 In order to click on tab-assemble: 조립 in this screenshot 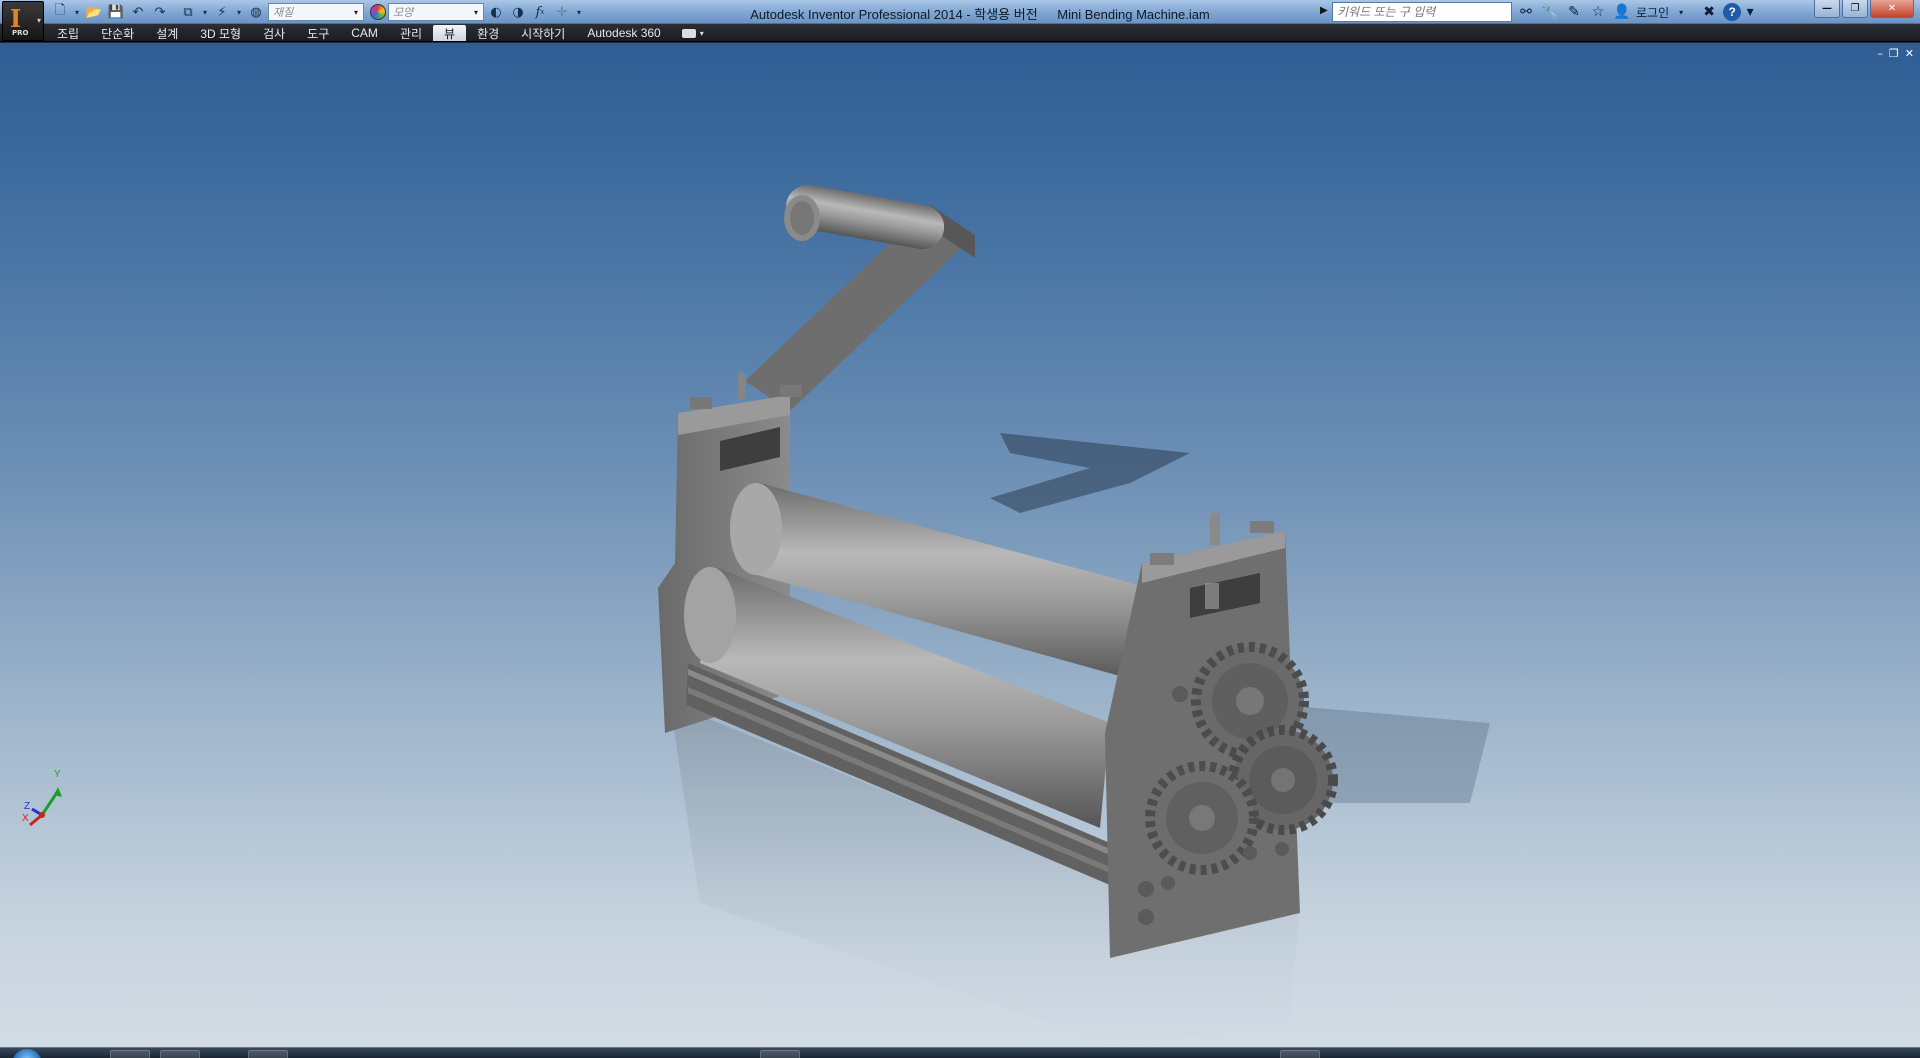, I will do `click(68, 33)`.